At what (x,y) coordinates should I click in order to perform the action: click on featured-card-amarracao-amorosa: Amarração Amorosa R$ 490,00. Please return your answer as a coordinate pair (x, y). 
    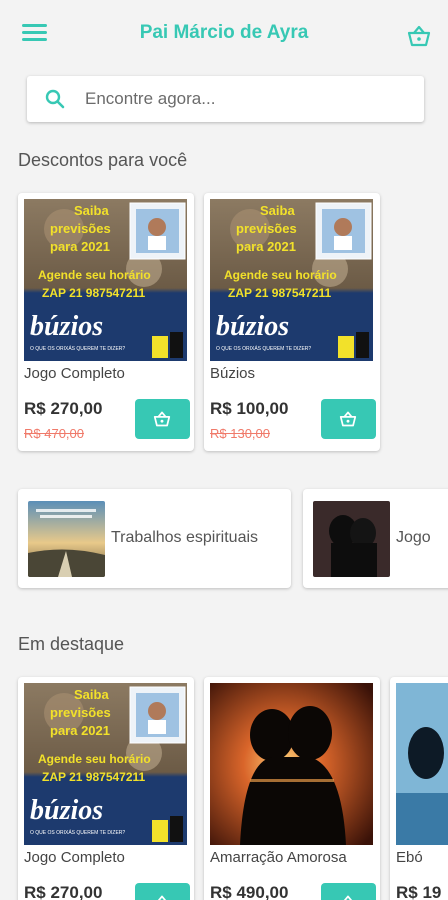
    Looking at the image, I should click on (292, 788).